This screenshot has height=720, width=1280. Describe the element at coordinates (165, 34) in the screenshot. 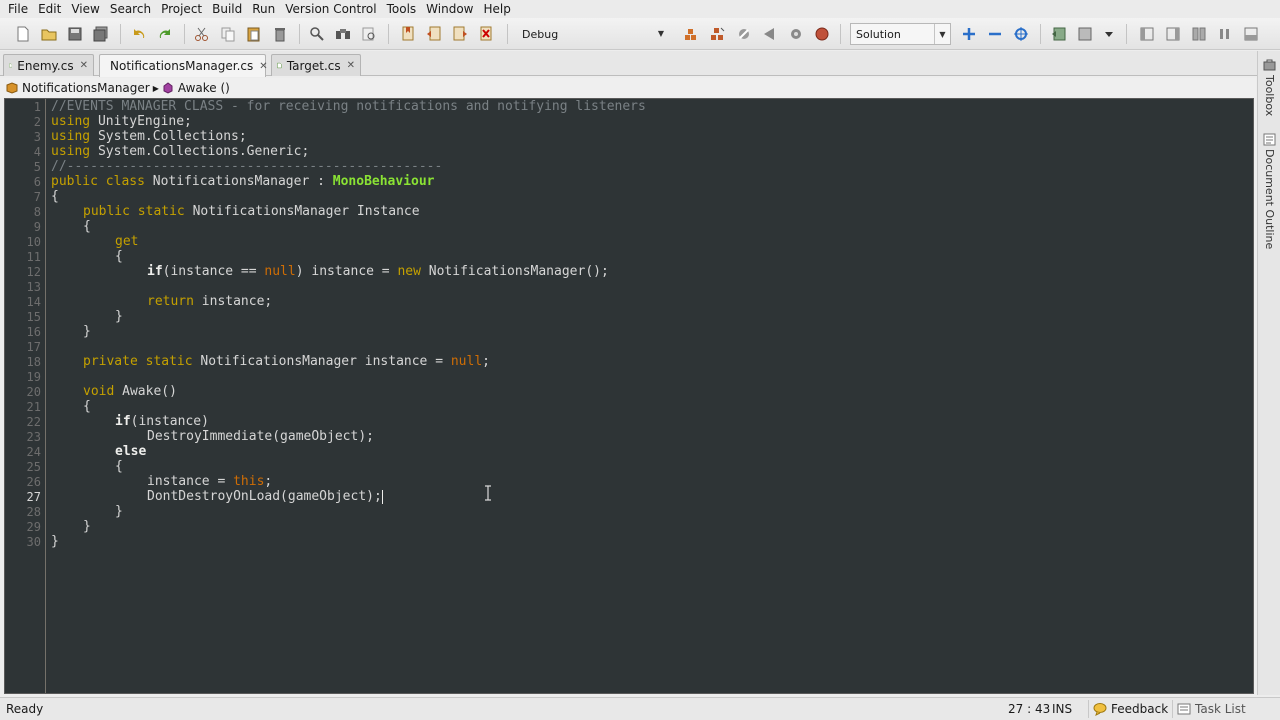

I see `redo-icon` at that location.